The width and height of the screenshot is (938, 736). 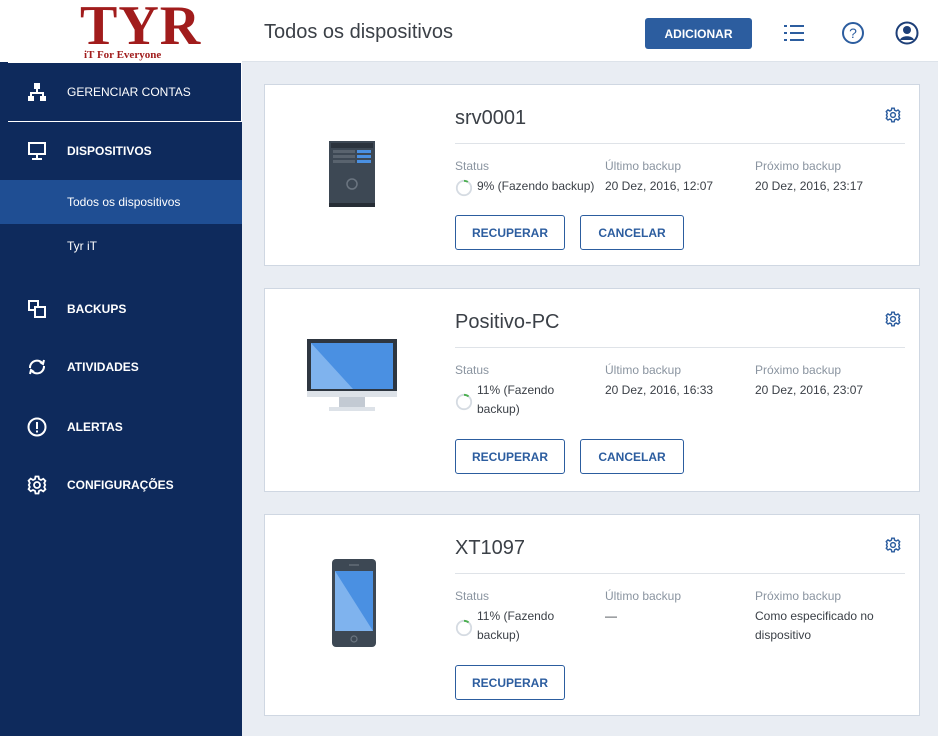 What do you see at coordinates (809, 390) in the screenshot?
I see `next-backup-value: 20 Dez, 2016, 23:07` at bounding box center [809, 390].